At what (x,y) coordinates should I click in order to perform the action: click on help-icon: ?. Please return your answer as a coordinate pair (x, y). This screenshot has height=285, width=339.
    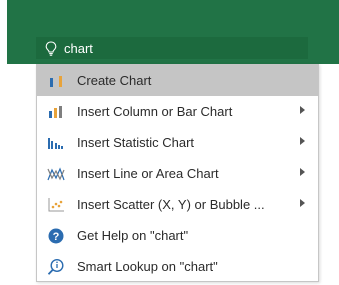
    Looking at the image, I should click on (56, 236).